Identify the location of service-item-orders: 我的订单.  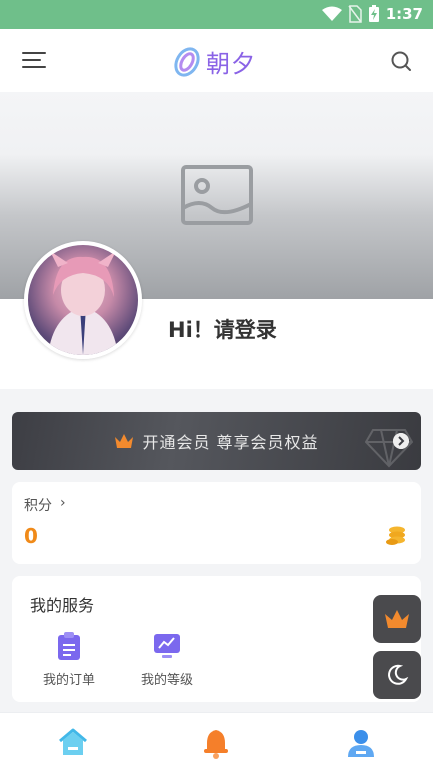
(69, 659).